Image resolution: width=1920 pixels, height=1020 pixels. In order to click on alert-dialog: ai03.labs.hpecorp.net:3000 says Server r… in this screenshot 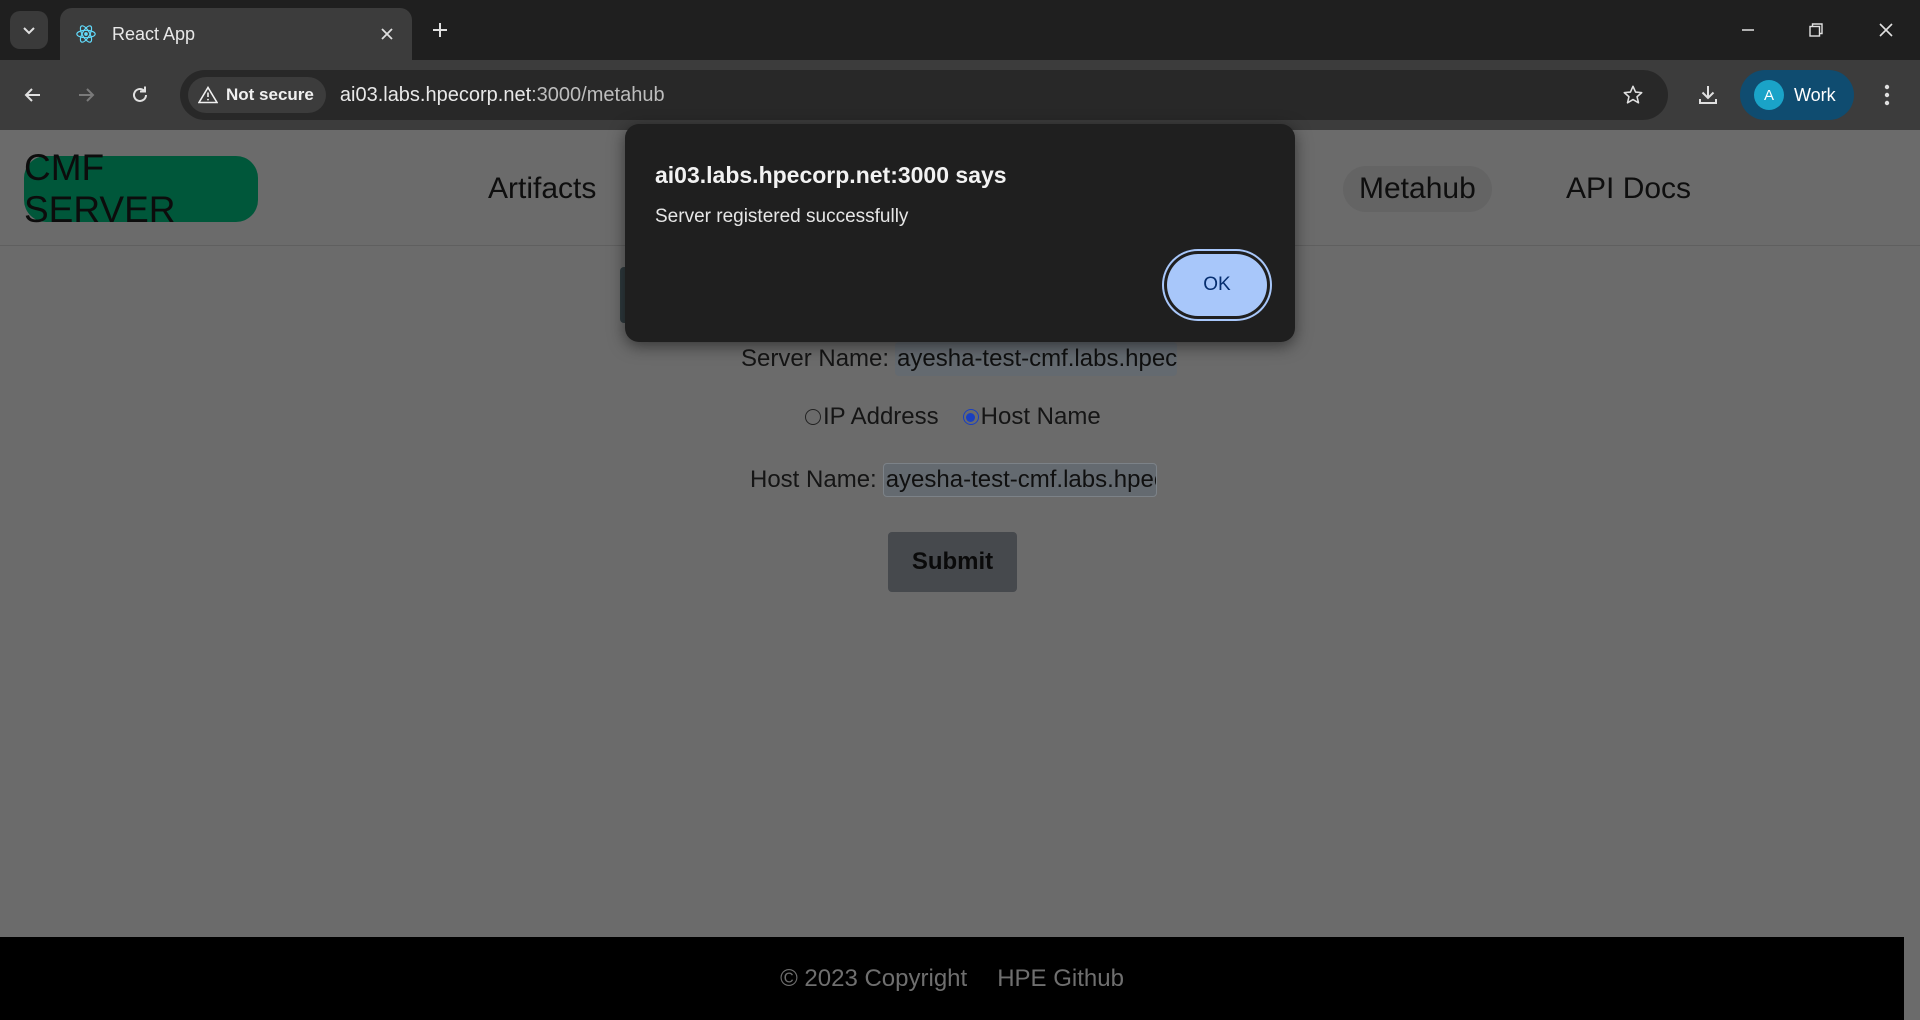, I will do `click(960, 233)`.